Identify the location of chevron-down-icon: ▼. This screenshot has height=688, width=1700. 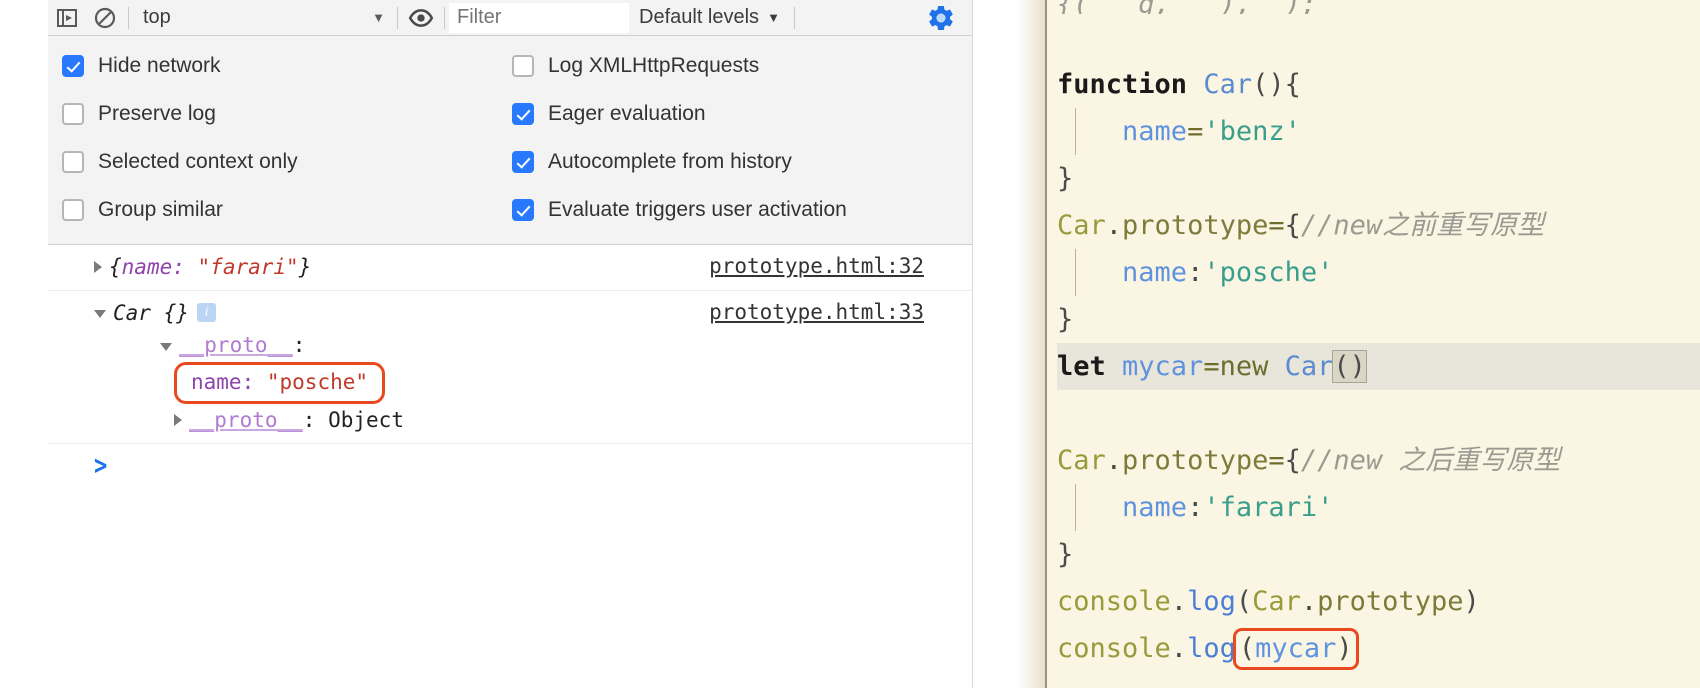
(378, 17).